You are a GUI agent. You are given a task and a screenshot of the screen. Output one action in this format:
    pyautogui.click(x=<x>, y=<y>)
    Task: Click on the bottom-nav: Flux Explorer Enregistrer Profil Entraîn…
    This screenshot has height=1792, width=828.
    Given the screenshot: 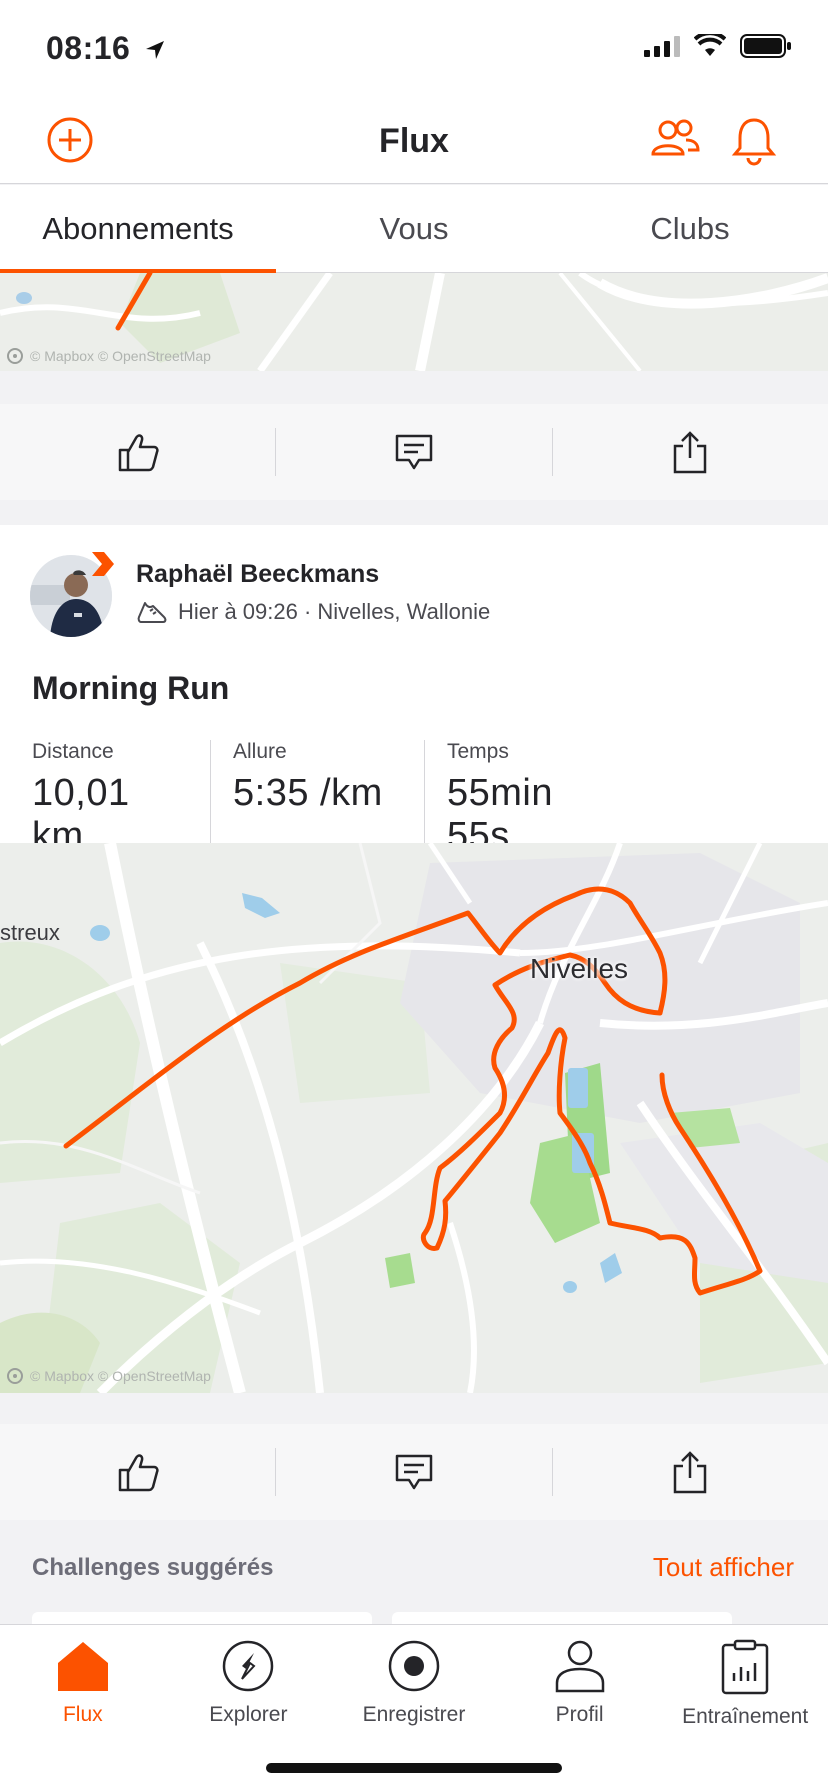 What is the action you would take?
    pyautogui.click(x=414, y=1708)
    